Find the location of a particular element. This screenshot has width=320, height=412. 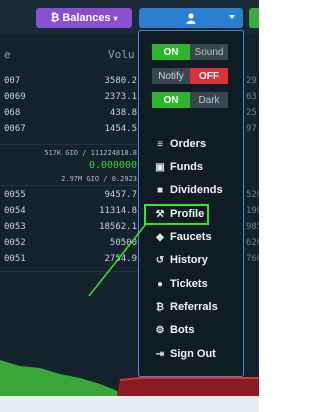

cell-extra: 97 is located at coordinates (251, 129).